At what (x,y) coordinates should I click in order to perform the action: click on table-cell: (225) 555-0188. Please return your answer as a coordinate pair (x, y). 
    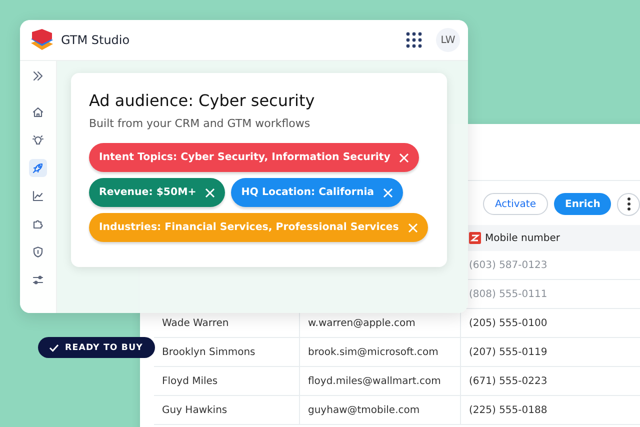
    Looking at the image, I should click on (508, 410).